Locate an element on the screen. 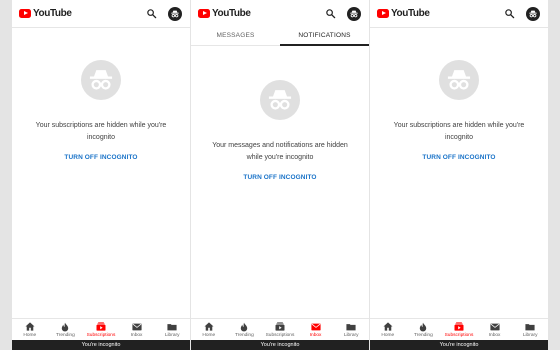 This screenshot has width=560, height=350. tab-notifications: NOTIFICATIONS is located at coordinates (324, 36).